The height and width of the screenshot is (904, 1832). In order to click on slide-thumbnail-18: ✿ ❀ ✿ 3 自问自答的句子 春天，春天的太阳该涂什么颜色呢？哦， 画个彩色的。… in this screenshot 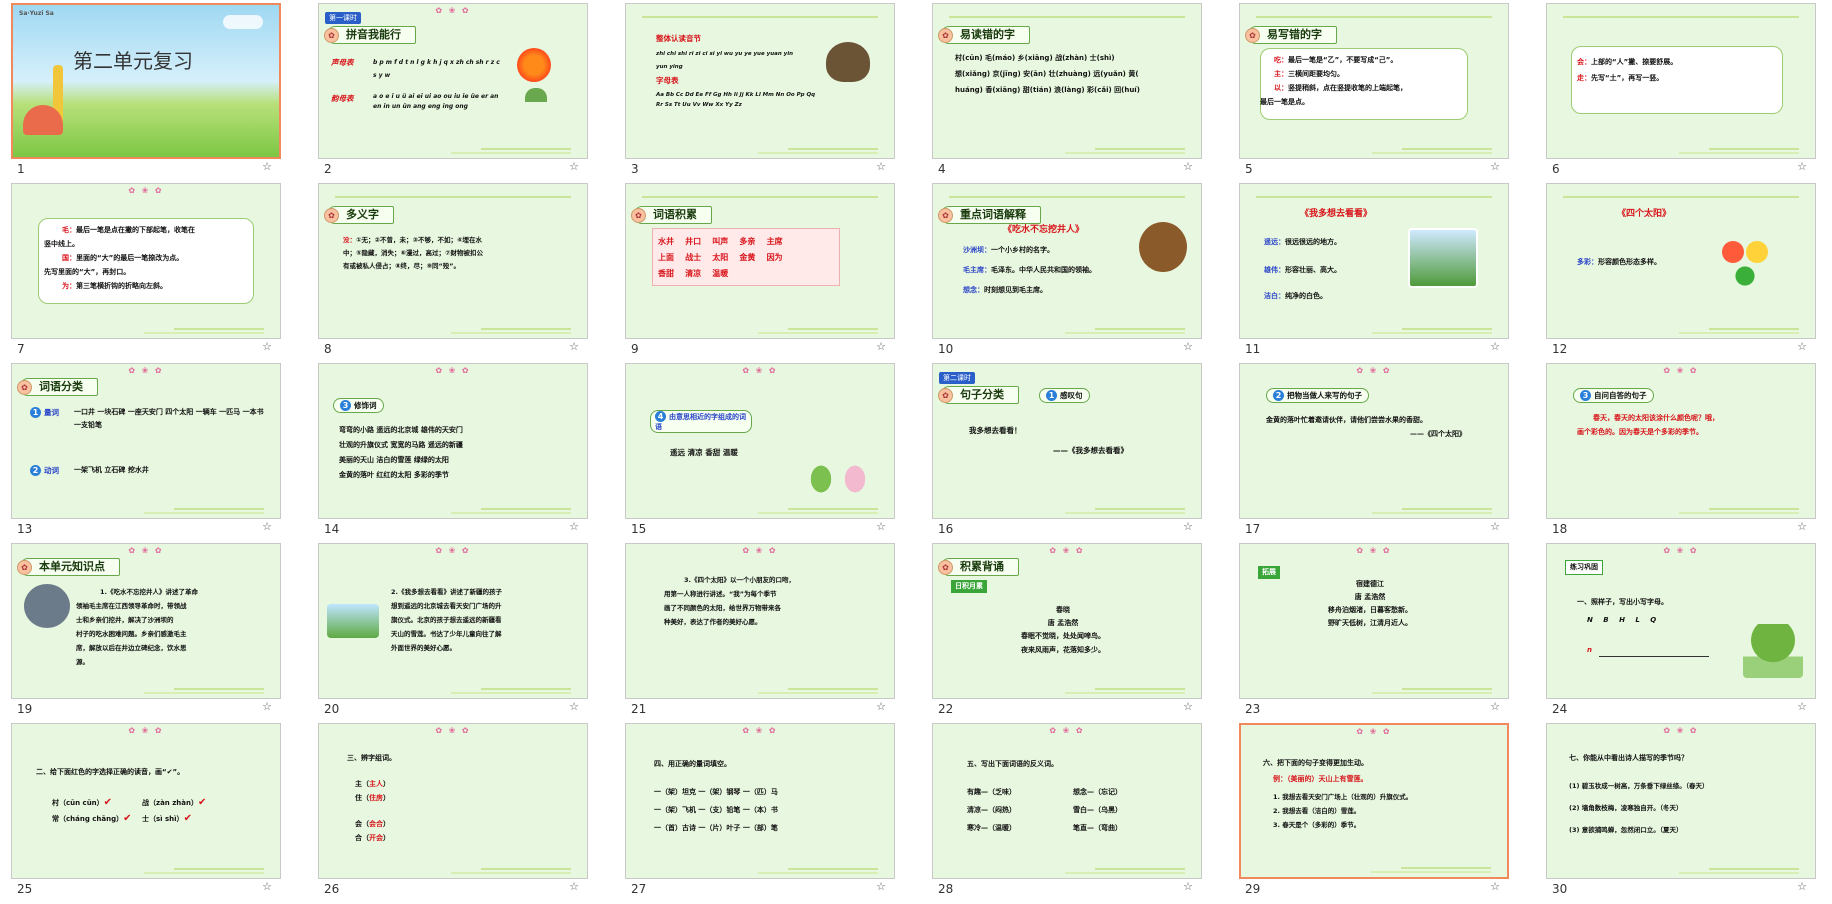, I will do `click(1681, 441)`.